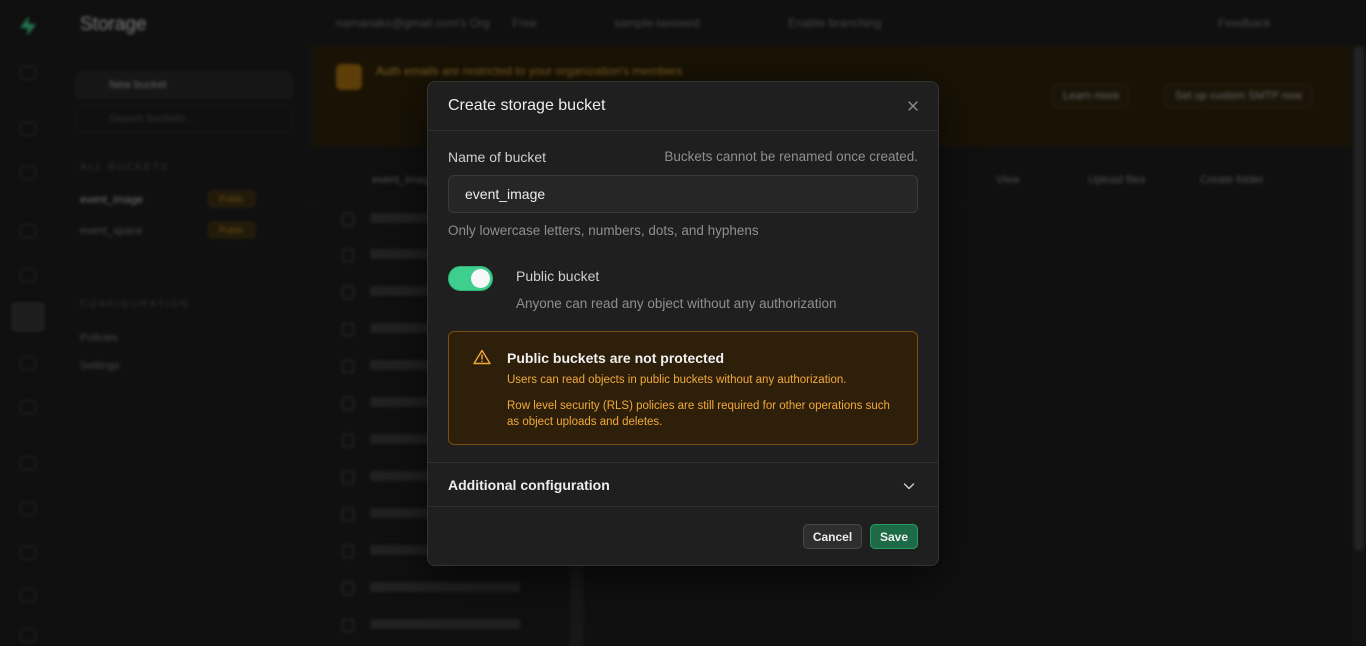 Image resolution: width=1366 pixels, height=646 pixels. Describe the element at coordinates (683, 106) in the screenshot. I see `modal-header: Create storage bucket` at that location.